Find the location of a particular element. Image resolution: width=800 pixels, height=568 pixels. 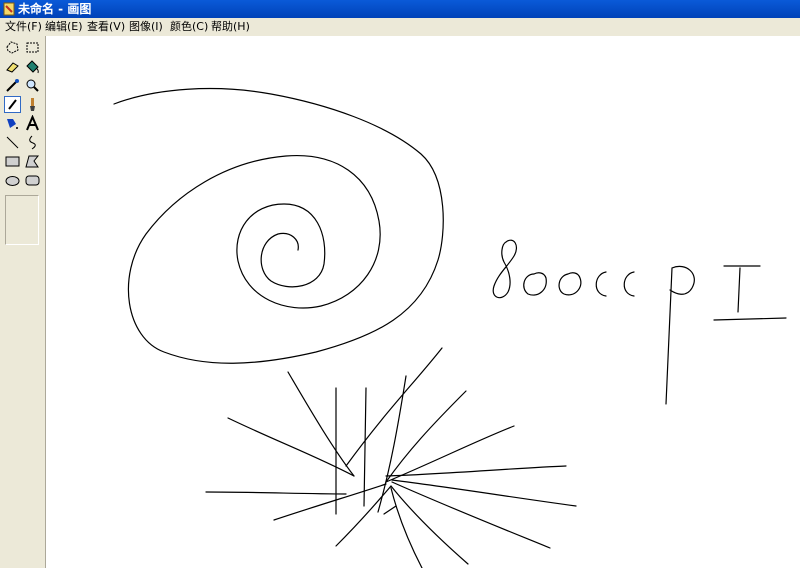

tool-color-picker is located at coordinates (12, 85).